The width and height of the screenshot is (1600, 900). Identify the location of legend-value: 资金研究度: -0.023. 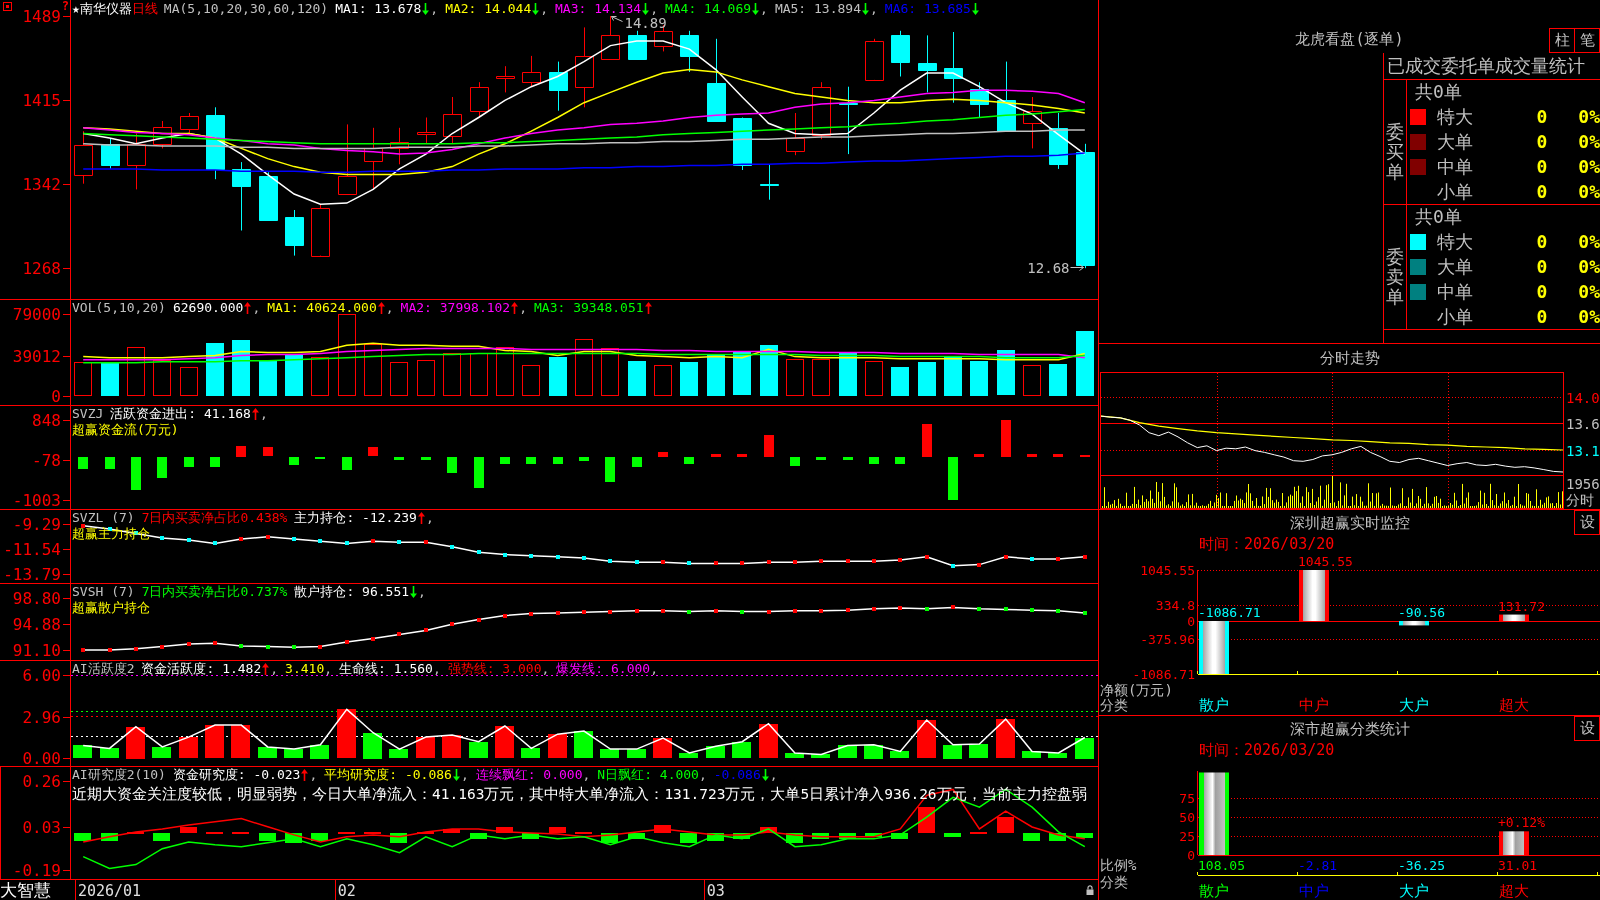
(236, 775).